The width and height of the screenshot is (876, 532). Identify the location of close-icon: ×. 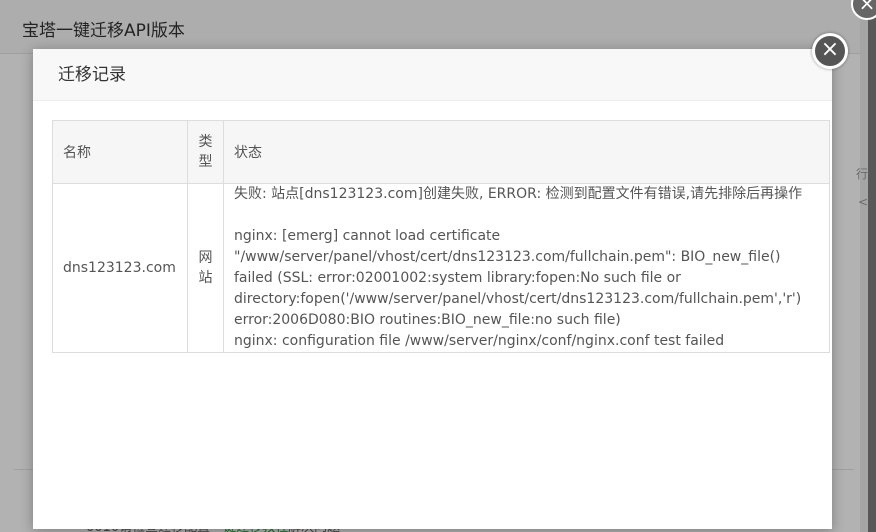
(830, 51).